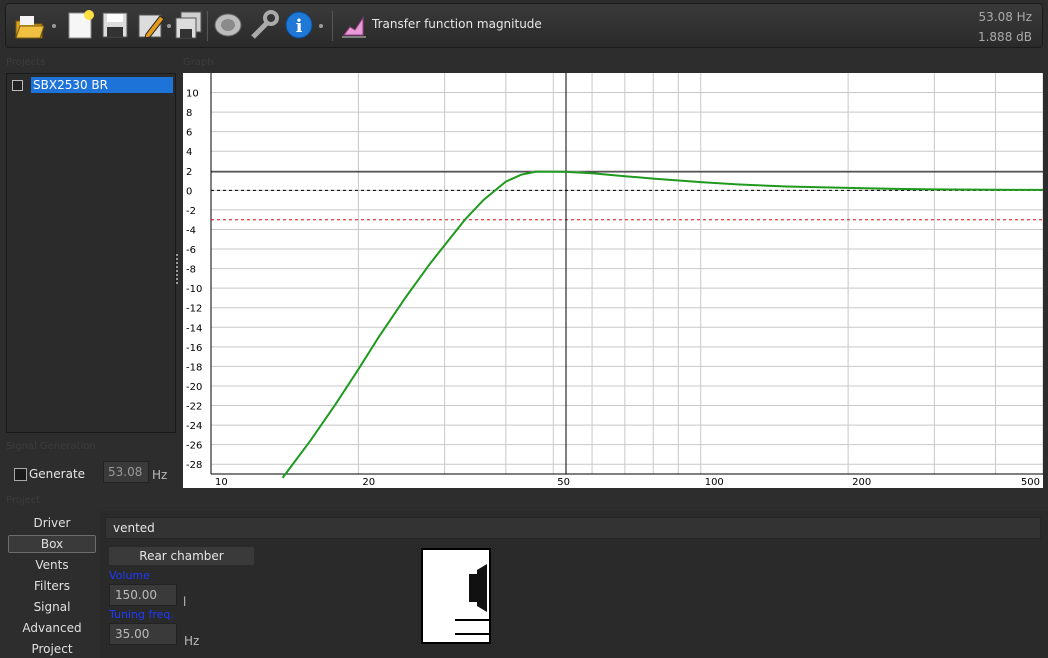 The image size is (1048, 658). I want to click on volume-input: 150.00, so click(143, 595).